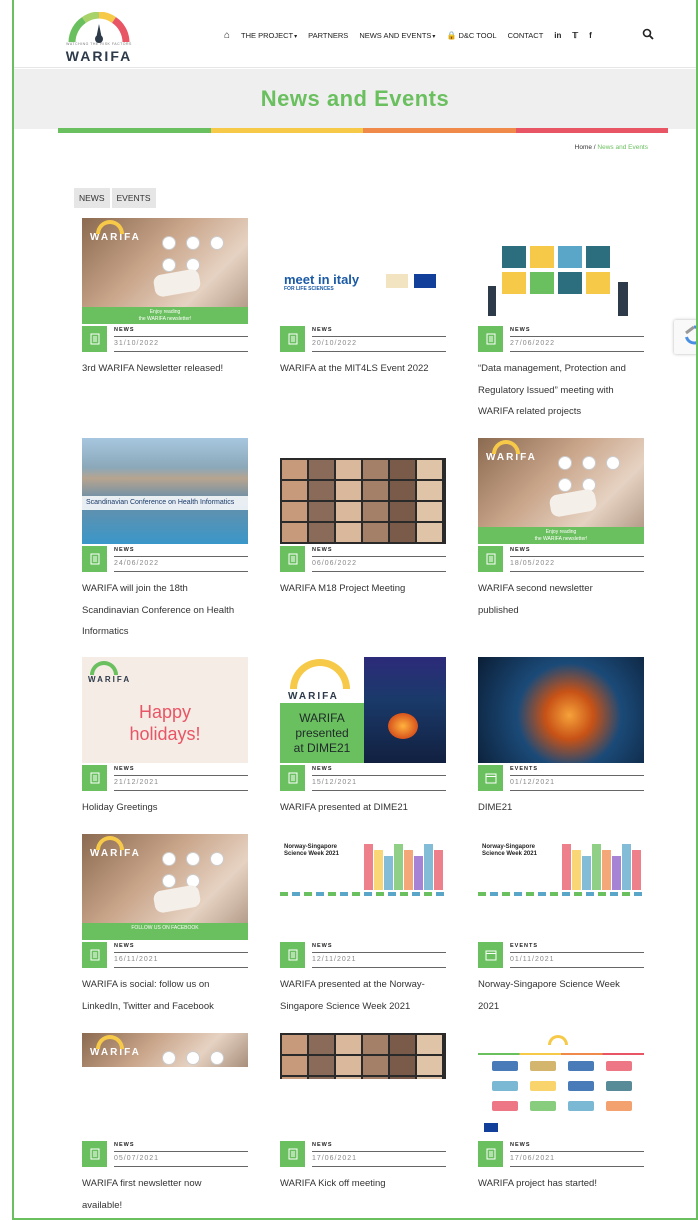 The width and height of the screenshot is (698, 1220). Describe the element at coordinates (133, 198) in the screenshot. I see `filter-events-button: EVENTS` at that location.